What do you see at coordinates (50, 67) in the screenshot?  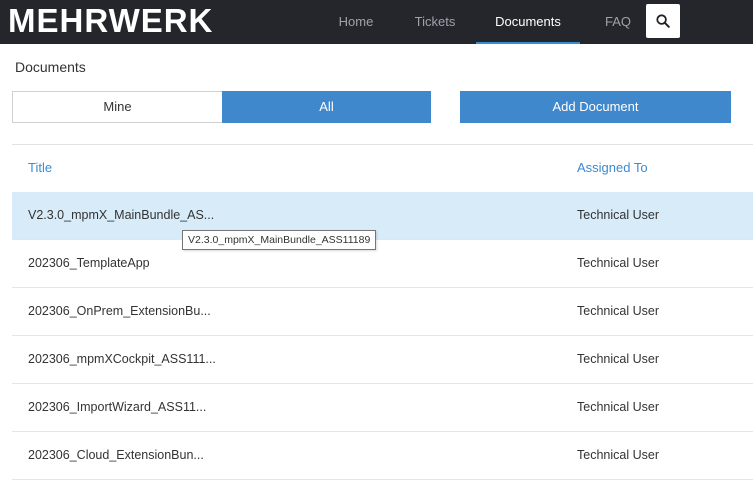 I see `page-title: Documents` at bounding box center [50, 67].